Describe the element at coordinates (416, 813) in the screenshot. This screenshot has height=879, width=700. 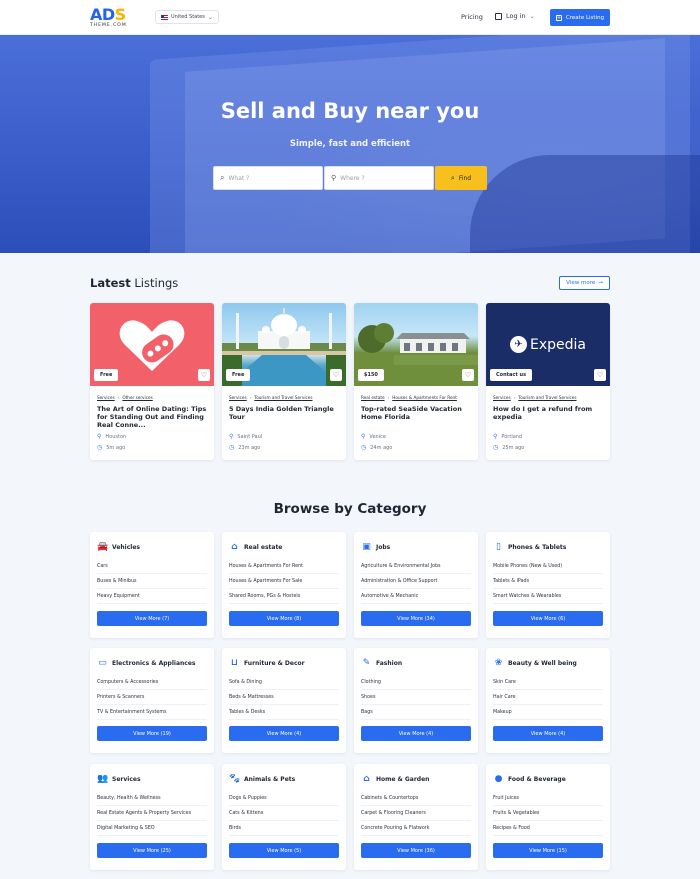
I see `subcategory-link: Carpet & Flooring Cleaners` at that location.